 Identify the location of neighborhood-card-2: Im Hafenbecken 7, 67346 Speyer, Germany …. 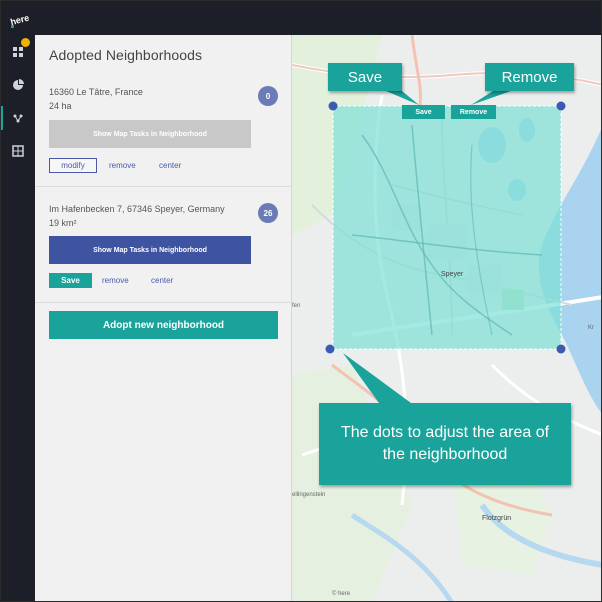
(163, 245).